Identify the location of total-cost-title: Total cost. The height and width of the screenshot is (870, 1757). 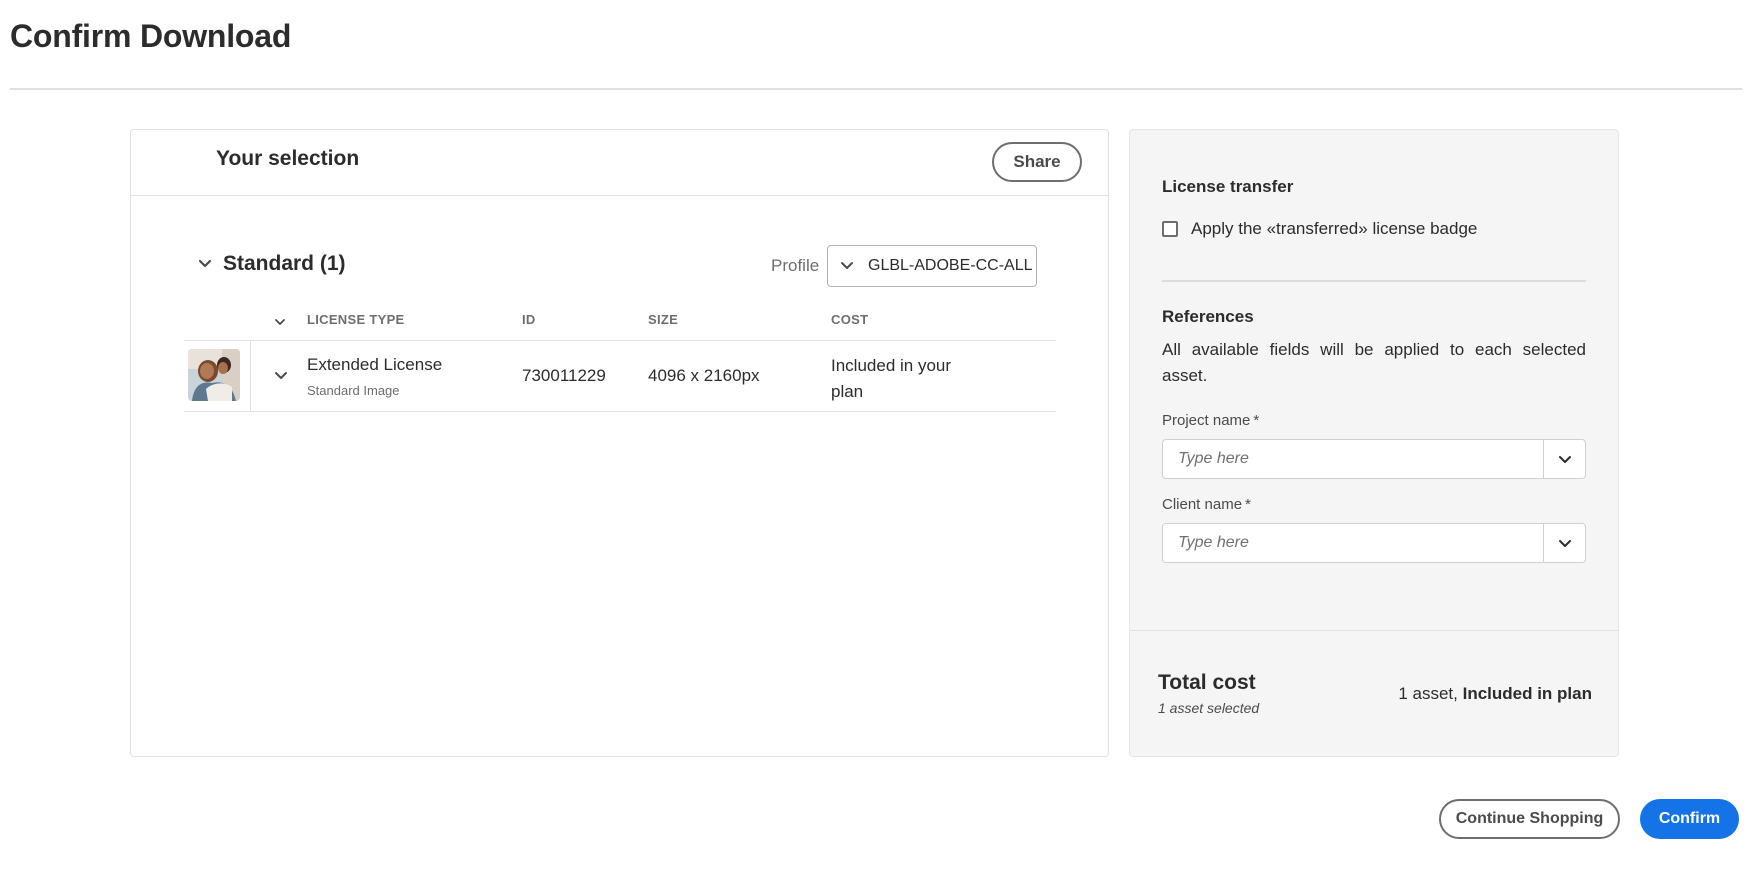
(1207, 682).